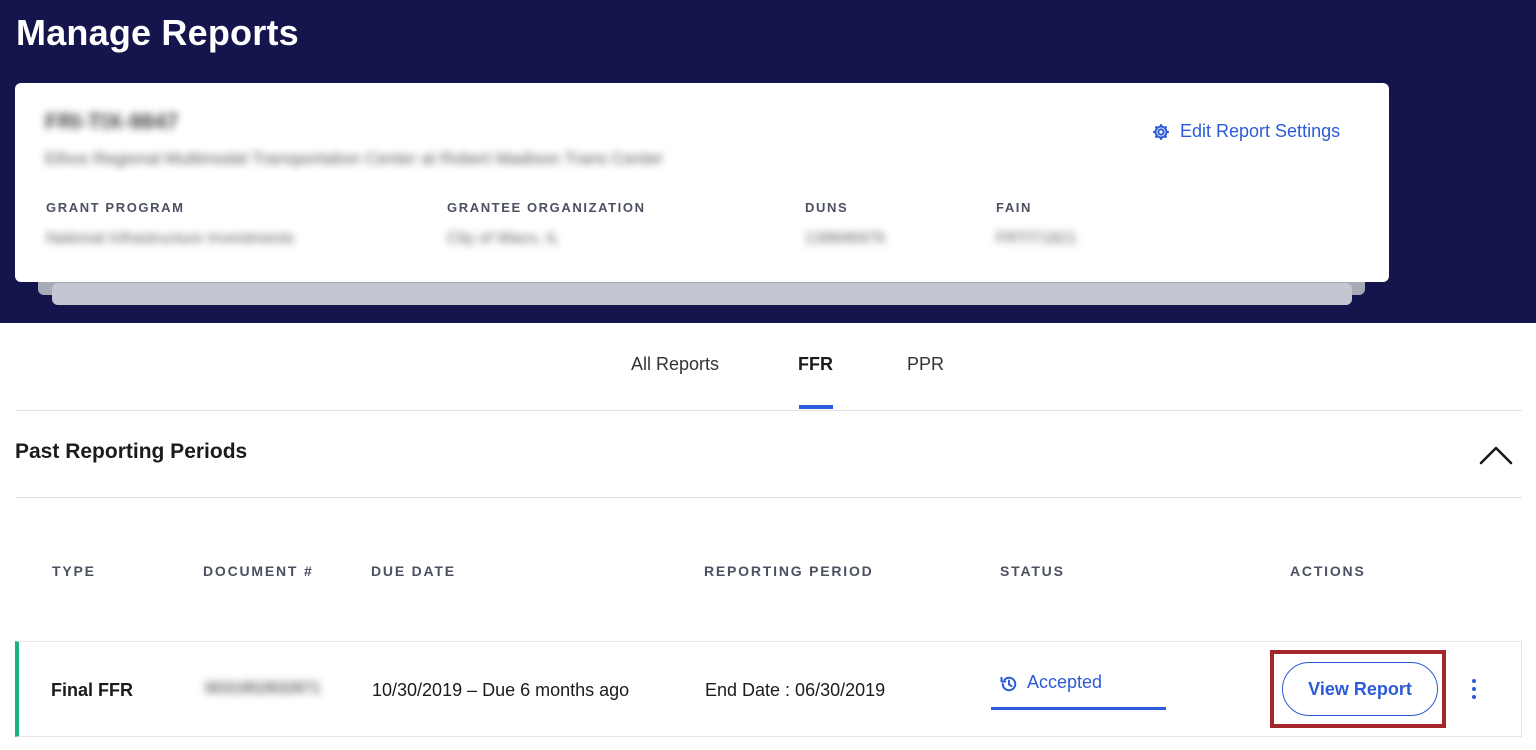 This screenshot has width=1536, height=750. What do you see at coordinates (74, 571) in the screenshot?
I see `column-header-type: TYPE` at bounding box center [74, 571].